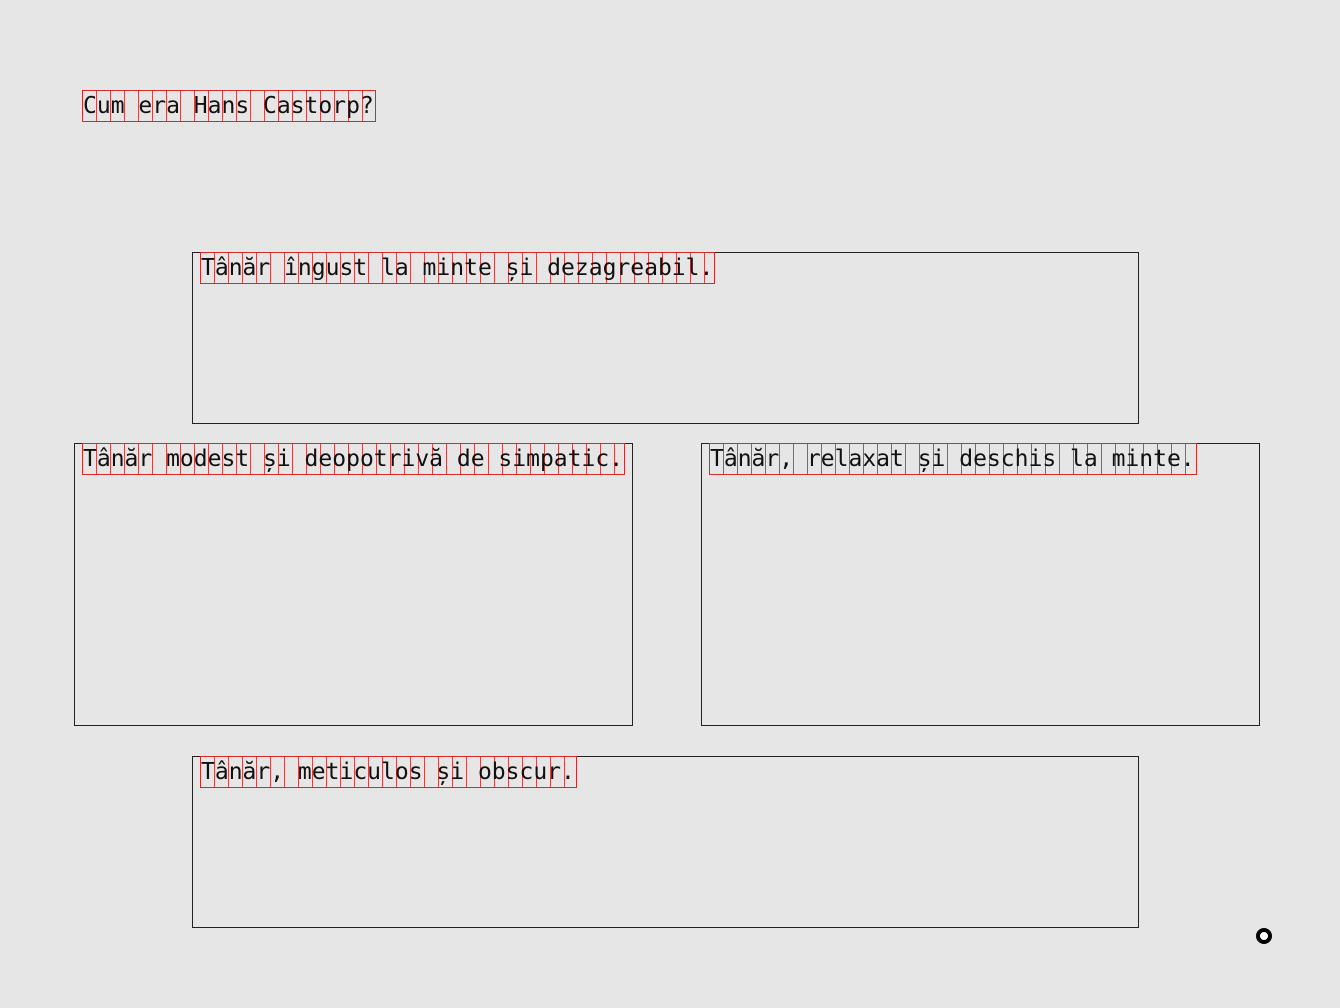 The image size is (1340, 1008). I want to click on answer-option-4: Tânăr, meticulos și obscur., so click(665, 842).